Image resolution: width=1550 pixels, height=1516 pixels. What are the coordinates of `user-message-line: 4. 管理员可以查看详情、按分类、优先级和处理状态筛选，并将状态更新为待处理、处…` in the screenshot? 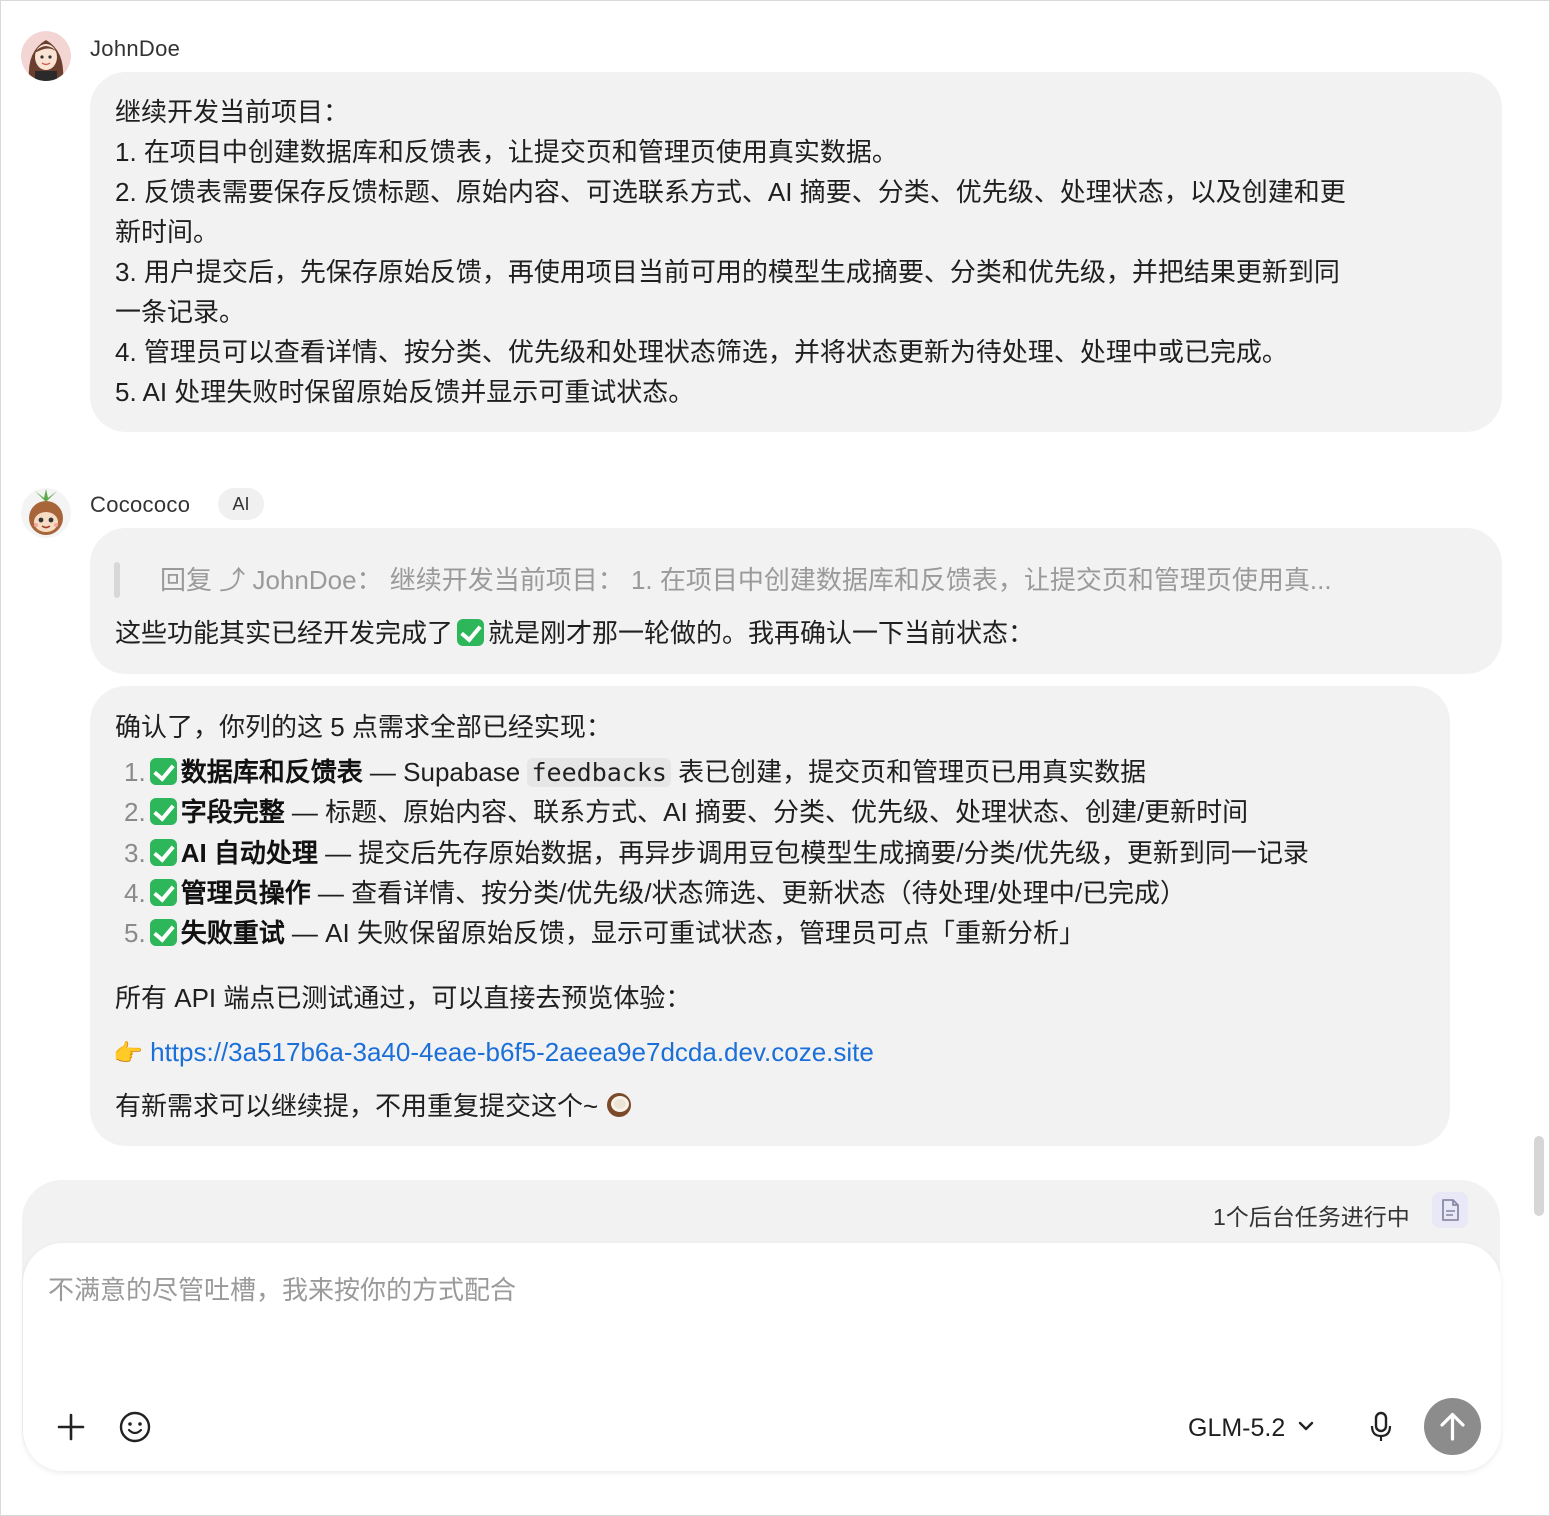 It's located at (701, 352).